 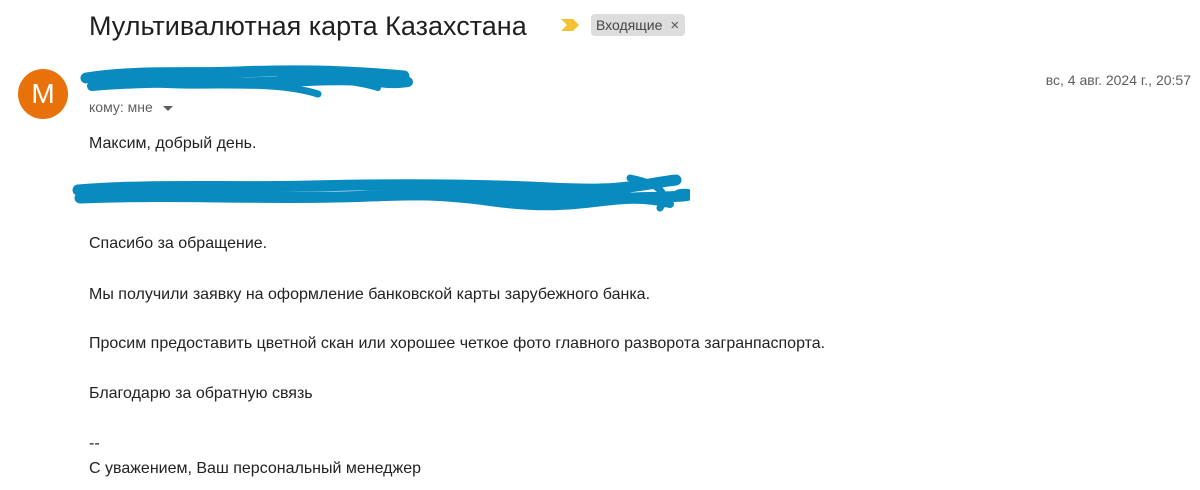 What do you see at coordinates (629, 25) in the screenshot?
I see `label-chip-text: Входящие` at bounding box center [629, 25].